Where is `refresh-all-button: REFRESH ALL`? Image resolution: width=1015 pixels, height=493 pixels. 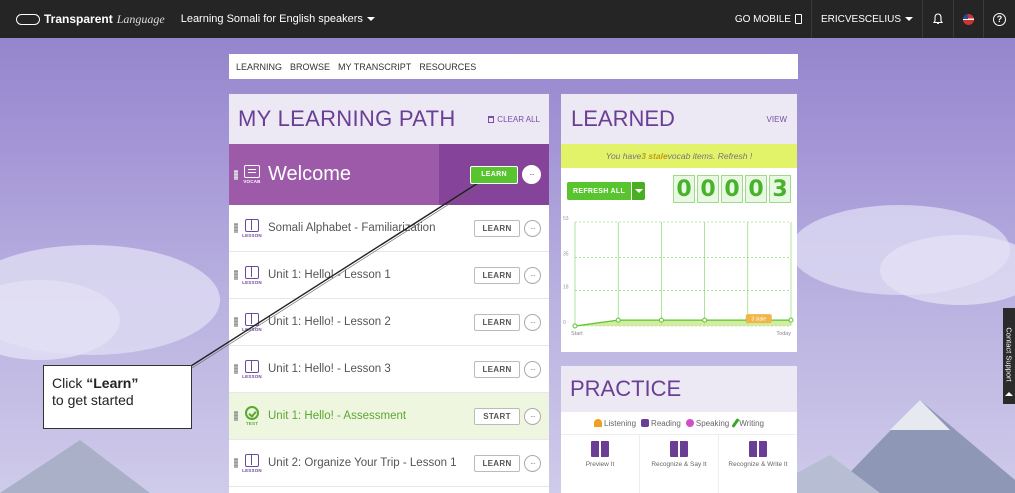
refresh-all-button: REFRESH ALL is located at coordinates (599, 191).